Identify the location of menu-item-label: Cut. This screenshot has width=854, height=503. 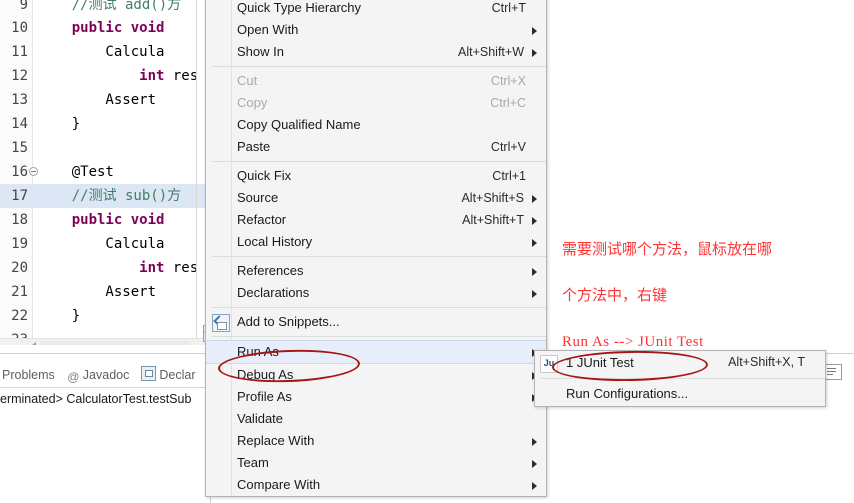
(247, 80).